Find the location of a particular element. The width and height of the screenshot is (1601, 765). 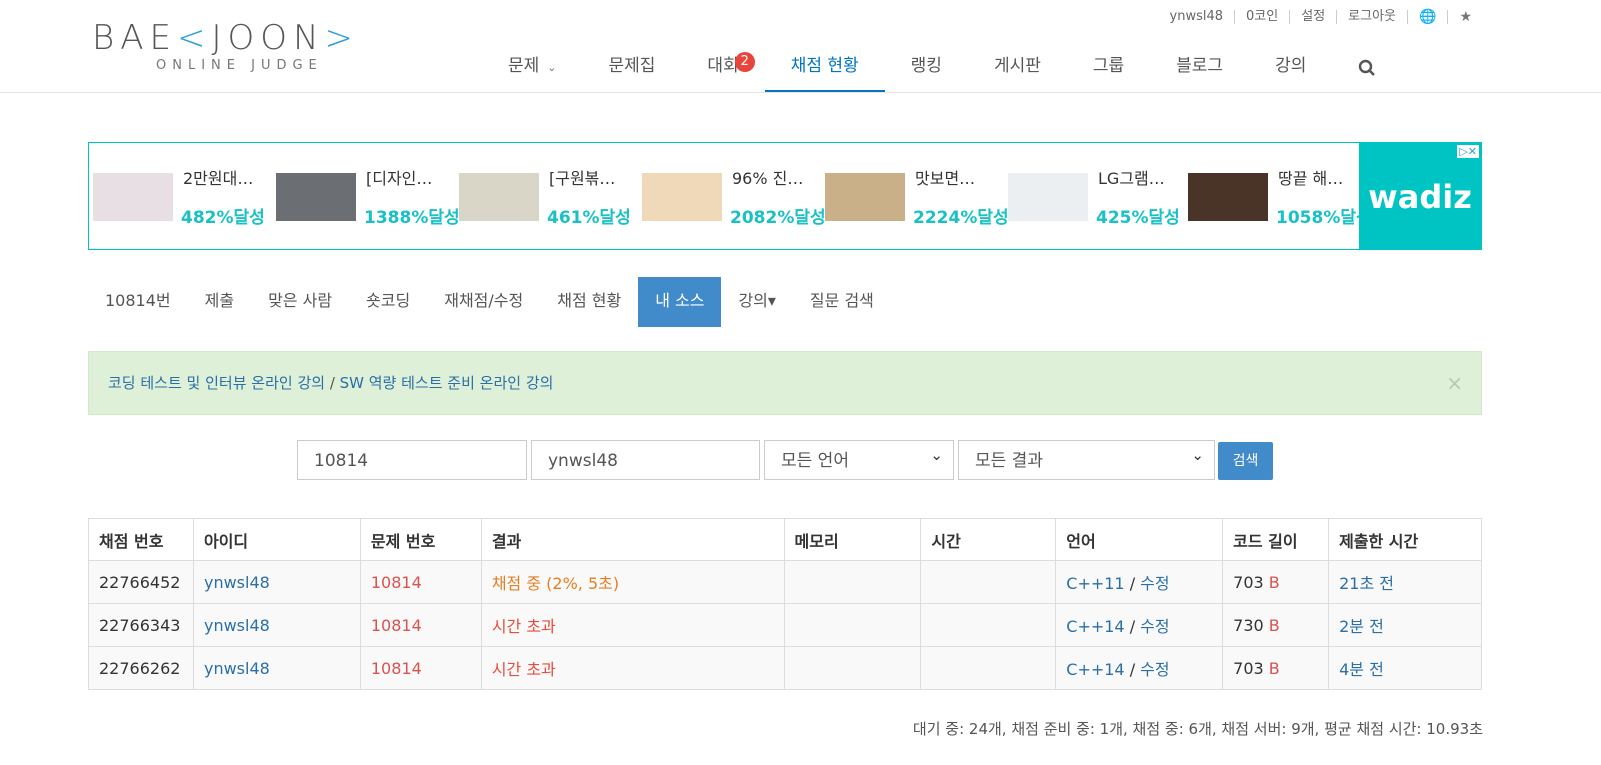

logout-link: 로그아웃 is located at coordinates (1371, 17).